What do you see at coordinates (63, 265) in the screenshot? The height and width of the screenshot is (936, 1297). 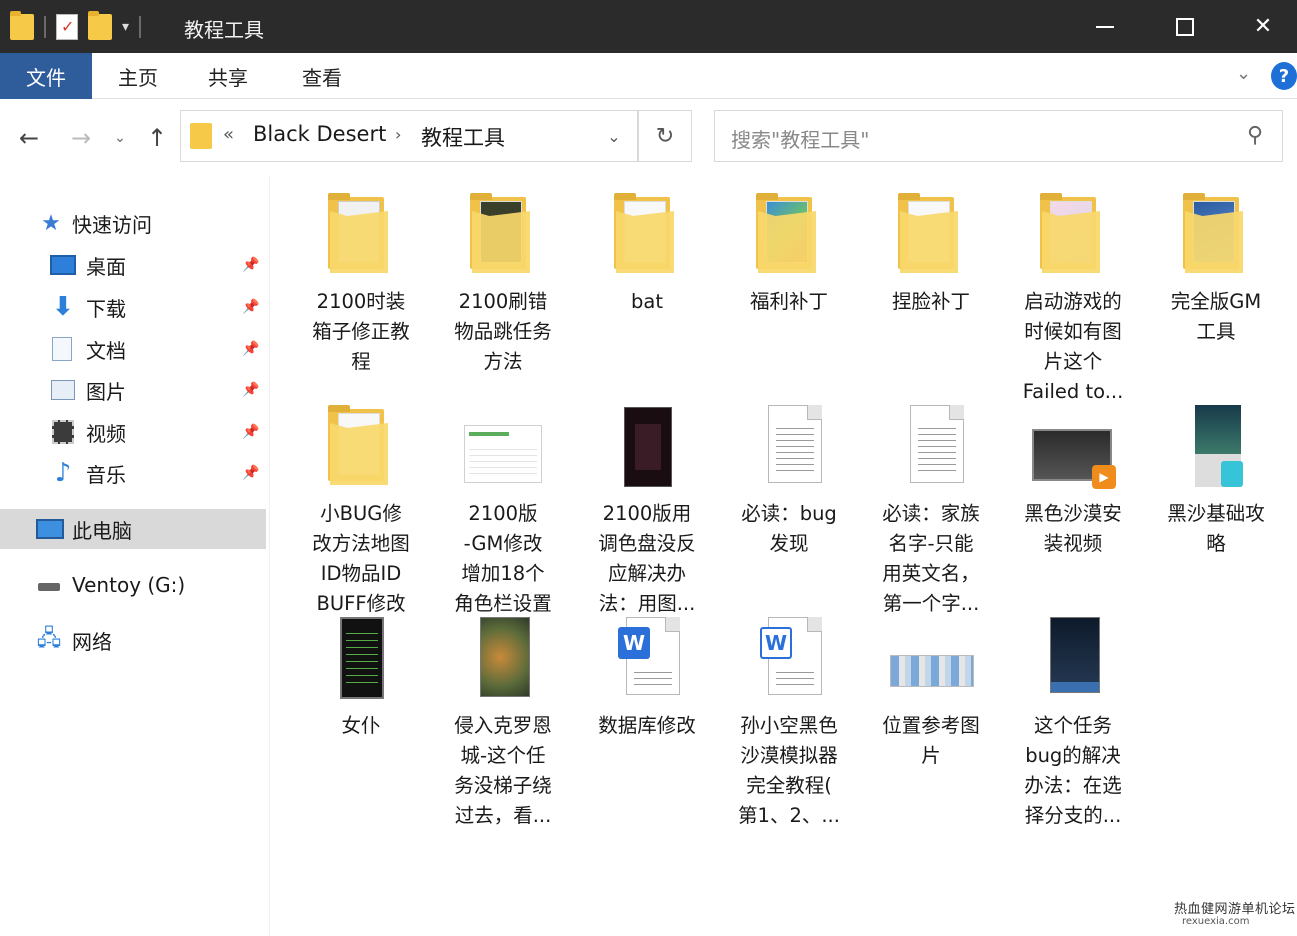 I see `desktop-icon` at bounding box center [63, 265].